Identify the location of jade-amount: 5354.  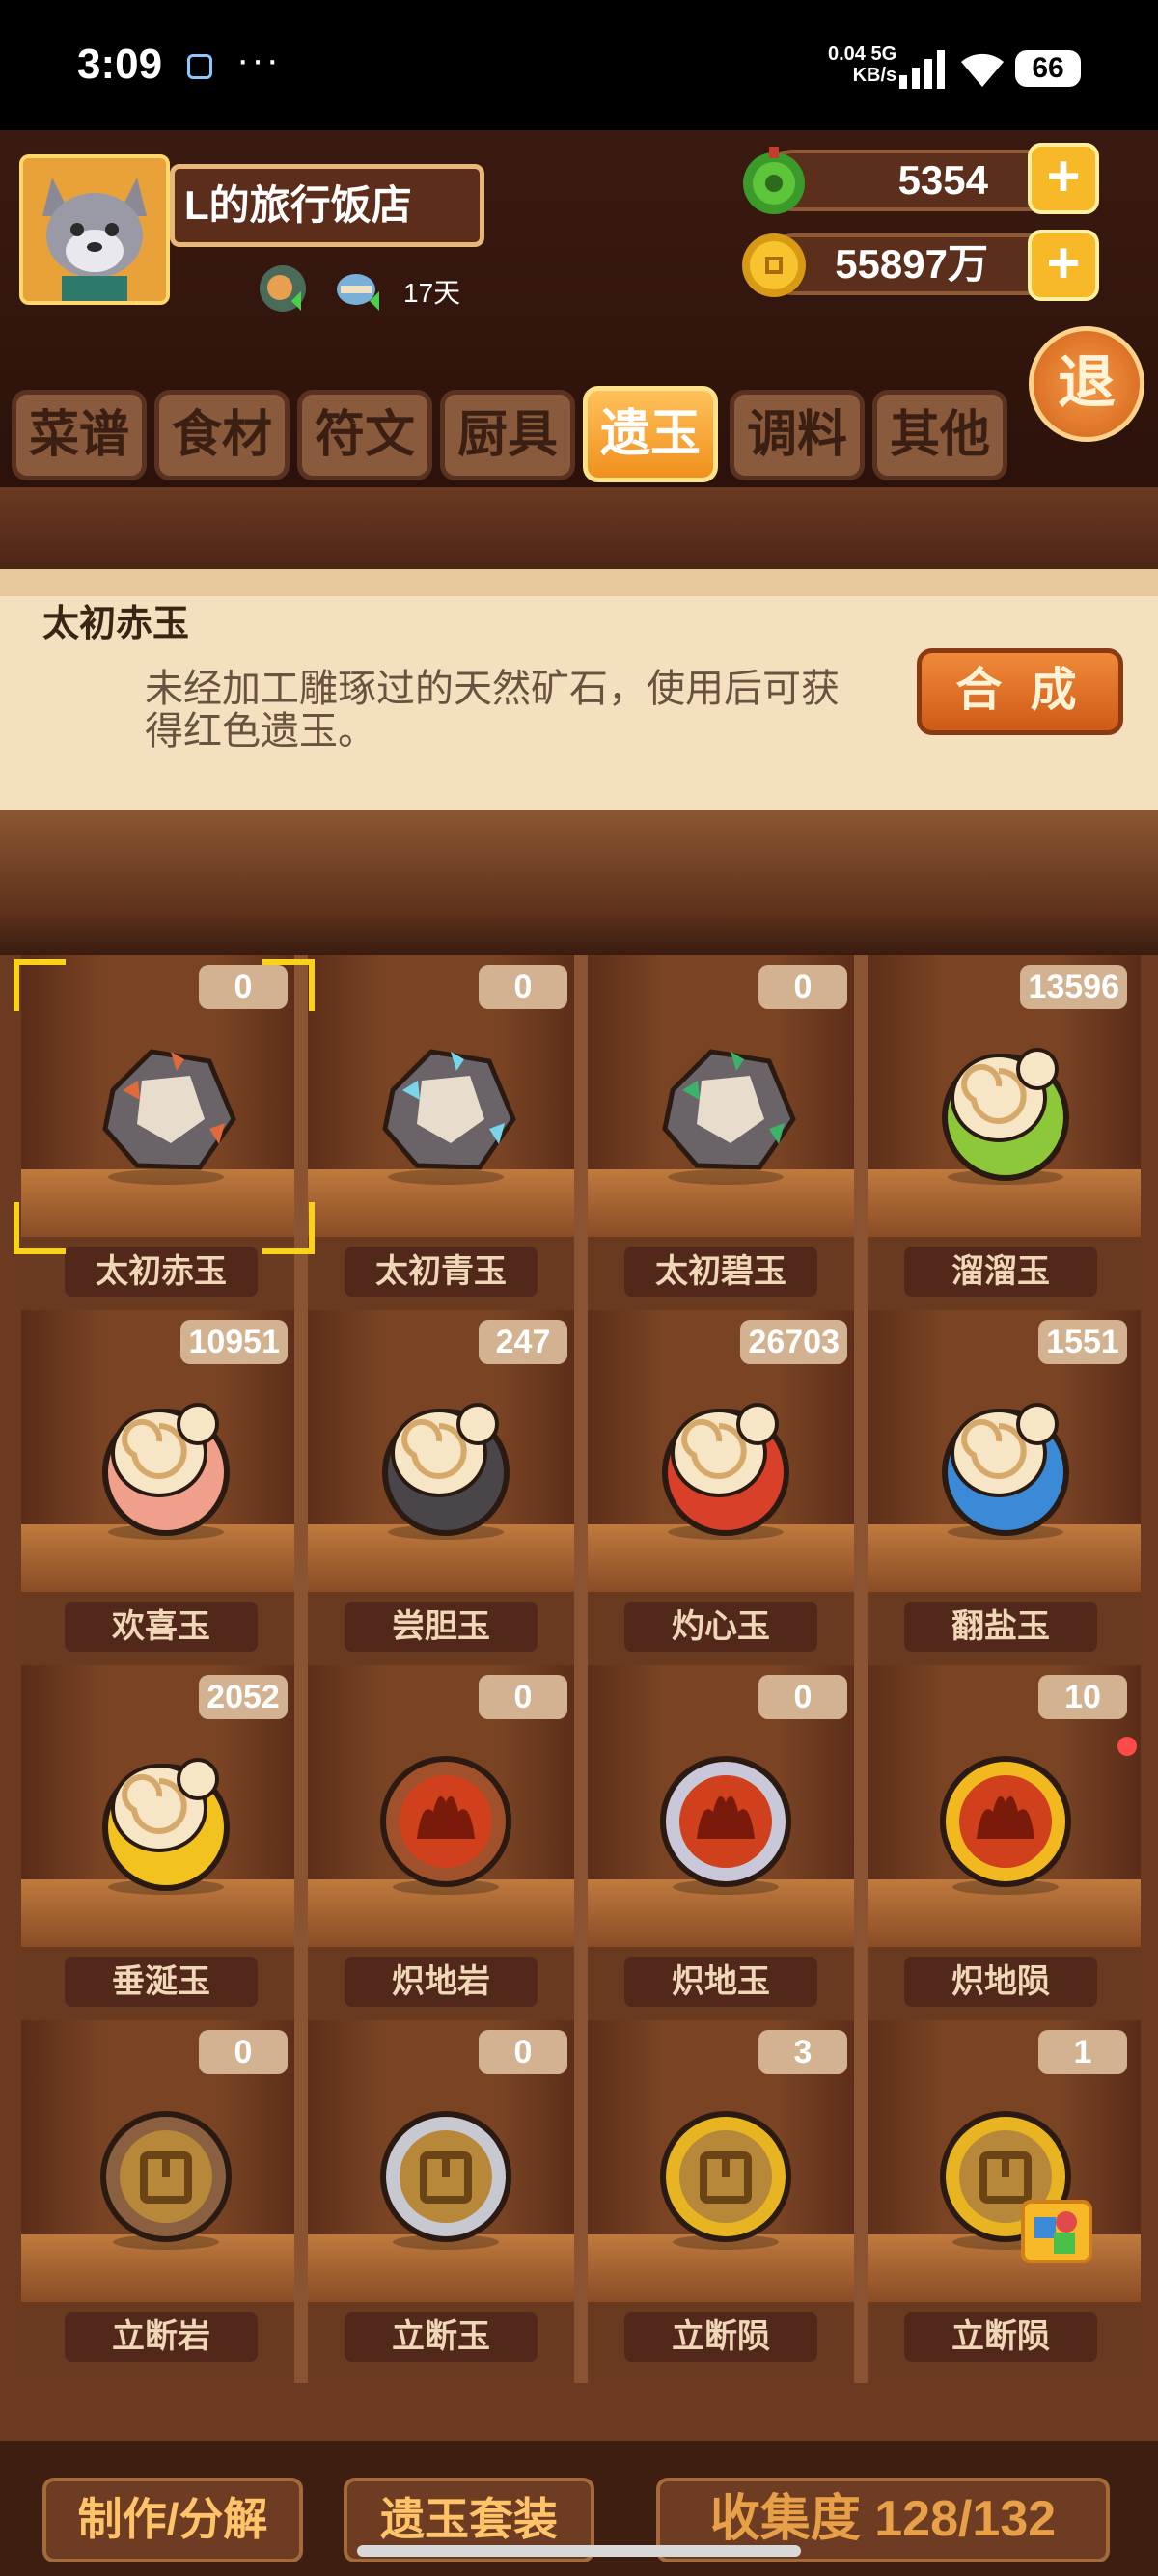
(942, 180).